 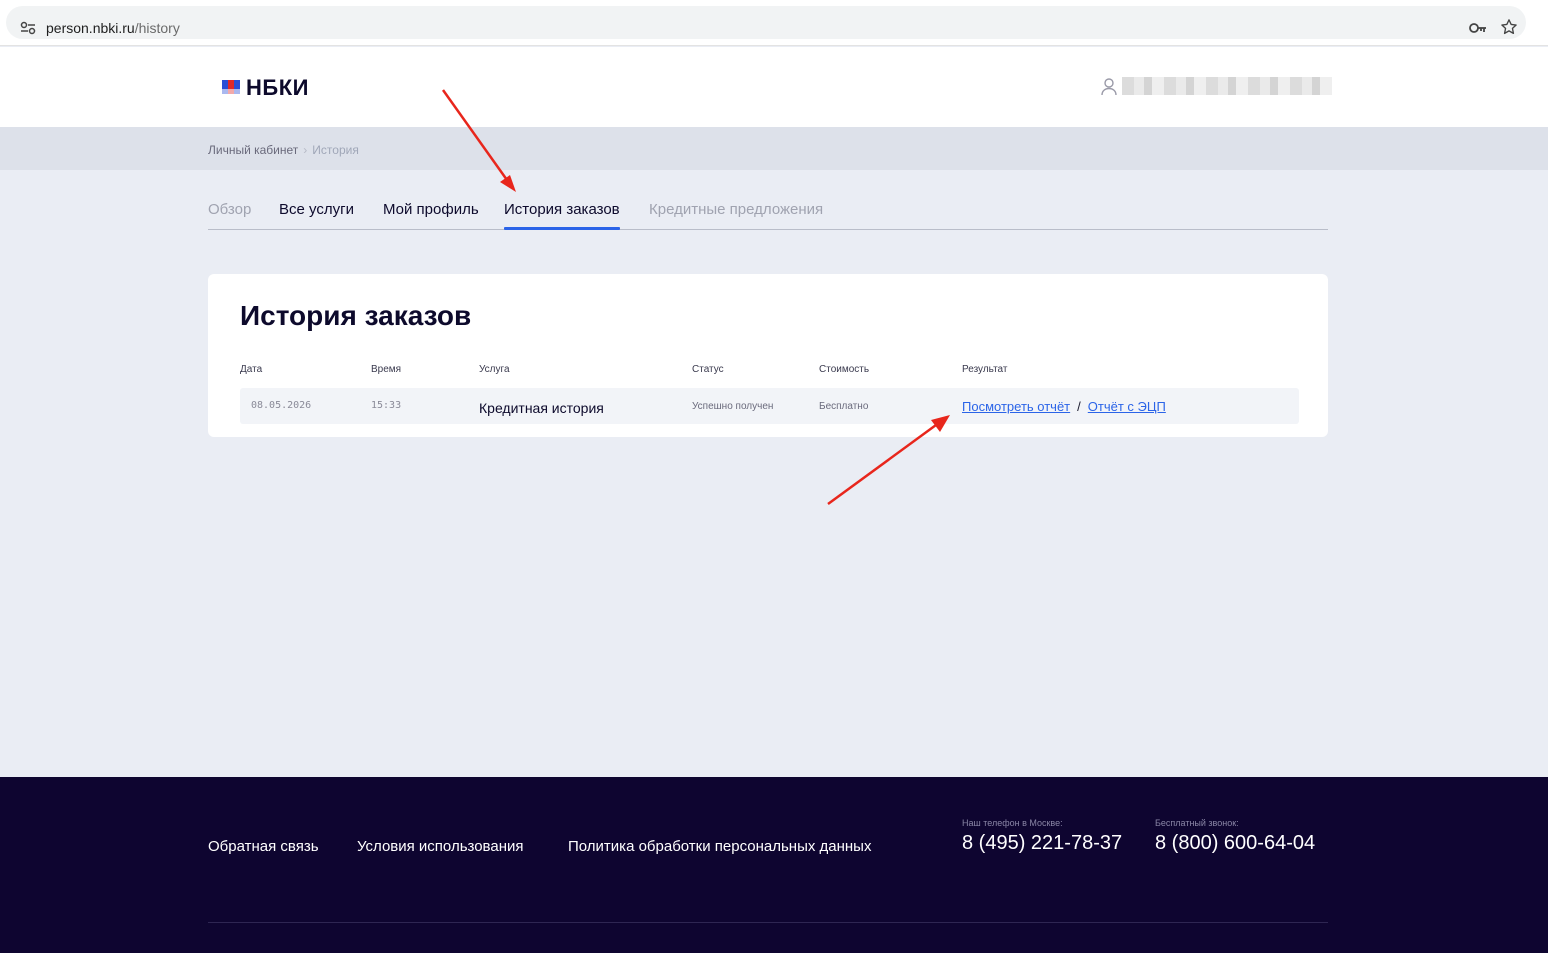 I want to click on logo-flag-icon, so click(x=231, y=87).